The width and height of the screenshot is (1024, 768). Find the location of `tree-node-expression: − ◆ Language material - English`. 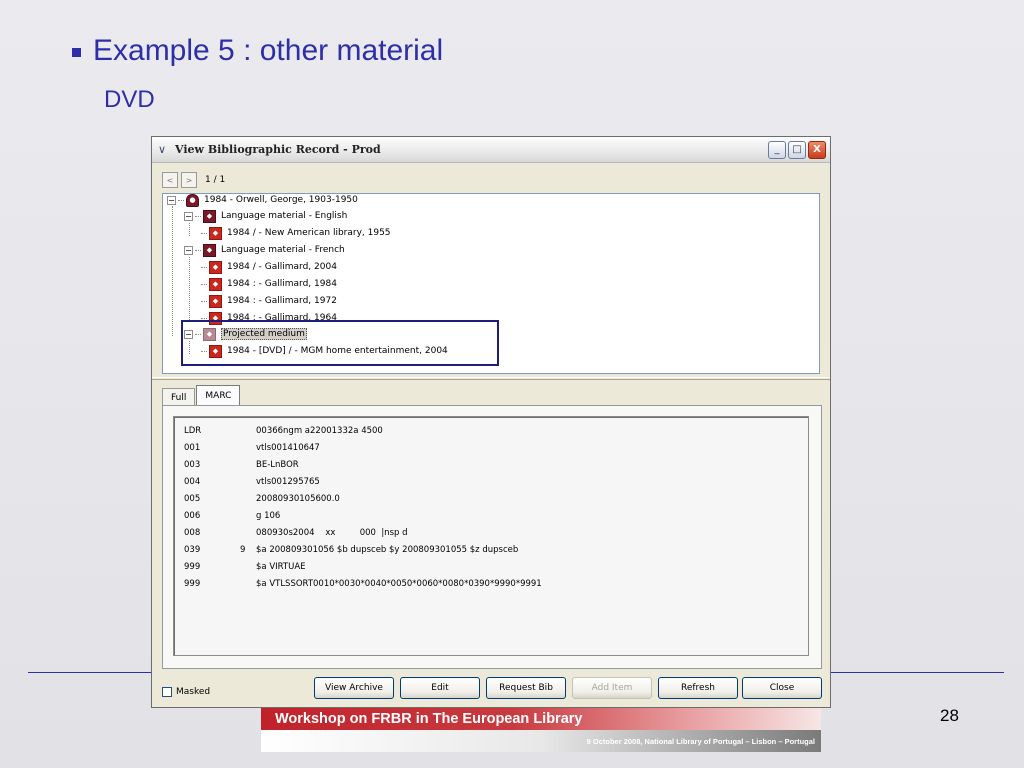

tree-node-expression: − ◆ Language material - English is located at coordinates (265, 216).